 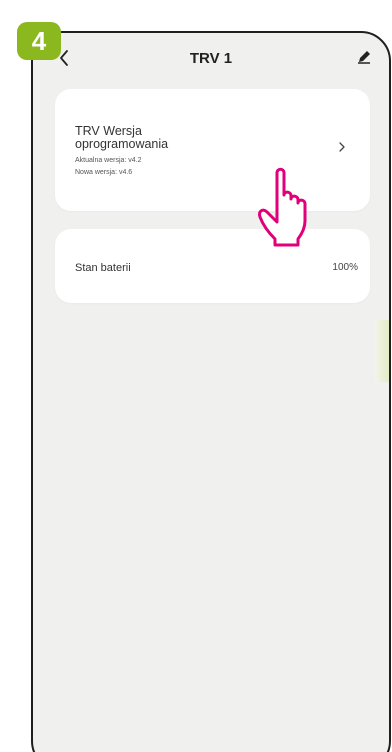 I want to click on page-title: TRV 1, so click(x=211, y=58).